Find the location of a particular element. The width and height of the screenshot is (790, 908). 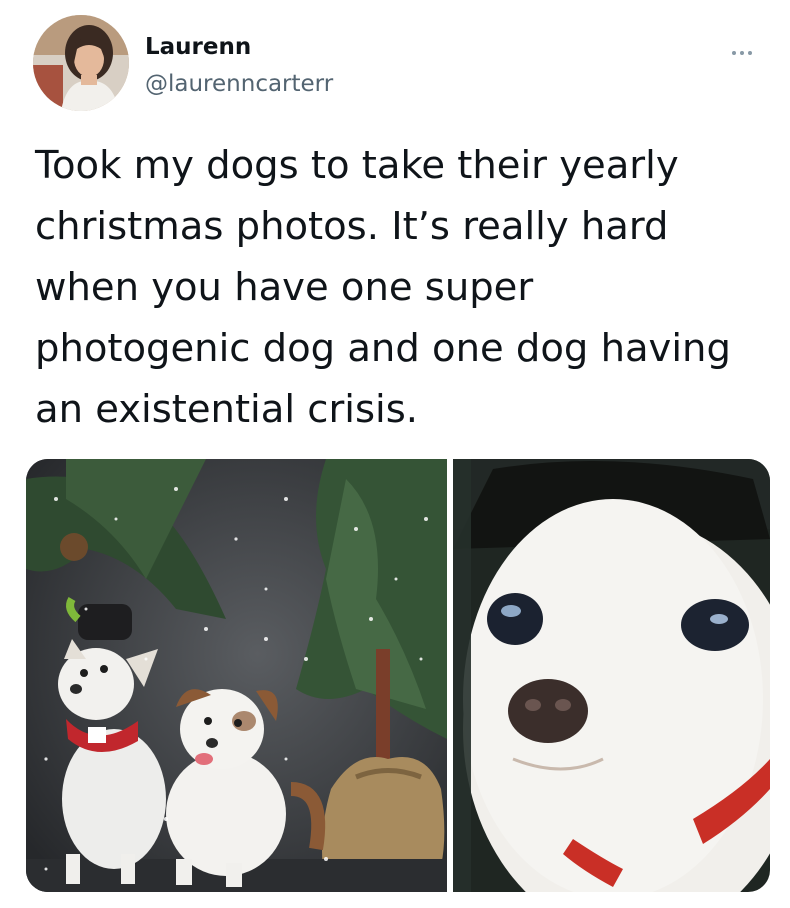

more-options-icon is located at coordinates (742, 53).